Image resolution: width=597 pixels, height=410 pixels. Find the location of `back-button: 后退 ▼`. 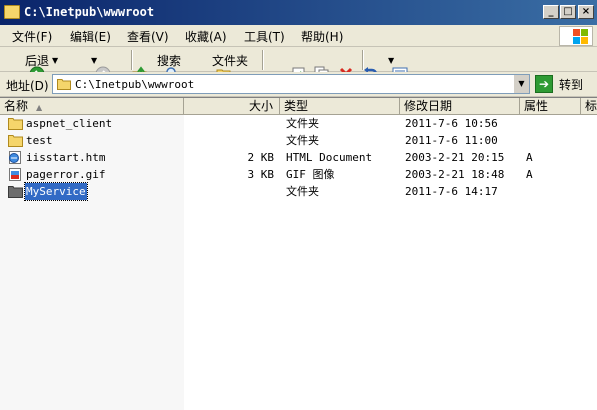

back-button: 后退 ▼ is located at coordinates (32, 66).